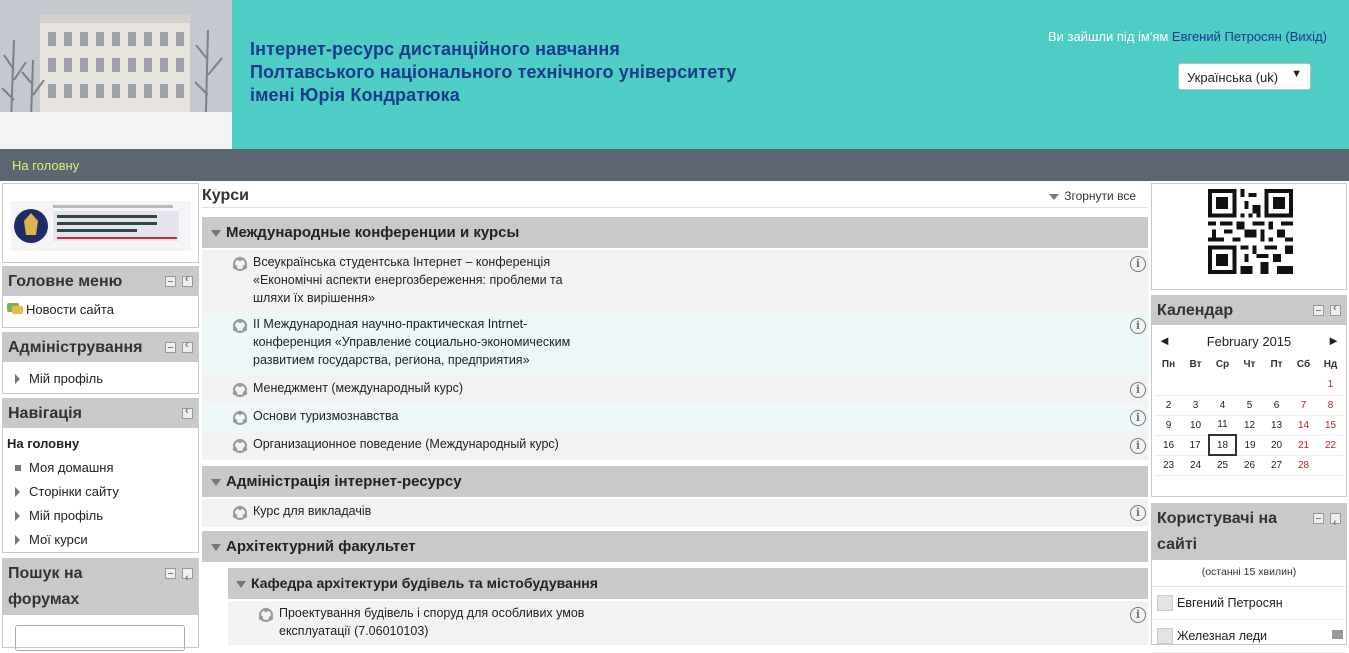 Image resolution: width=1349 pixels, height=653 pixels. I want to click on weekday: Вт, so click(1195, 364).